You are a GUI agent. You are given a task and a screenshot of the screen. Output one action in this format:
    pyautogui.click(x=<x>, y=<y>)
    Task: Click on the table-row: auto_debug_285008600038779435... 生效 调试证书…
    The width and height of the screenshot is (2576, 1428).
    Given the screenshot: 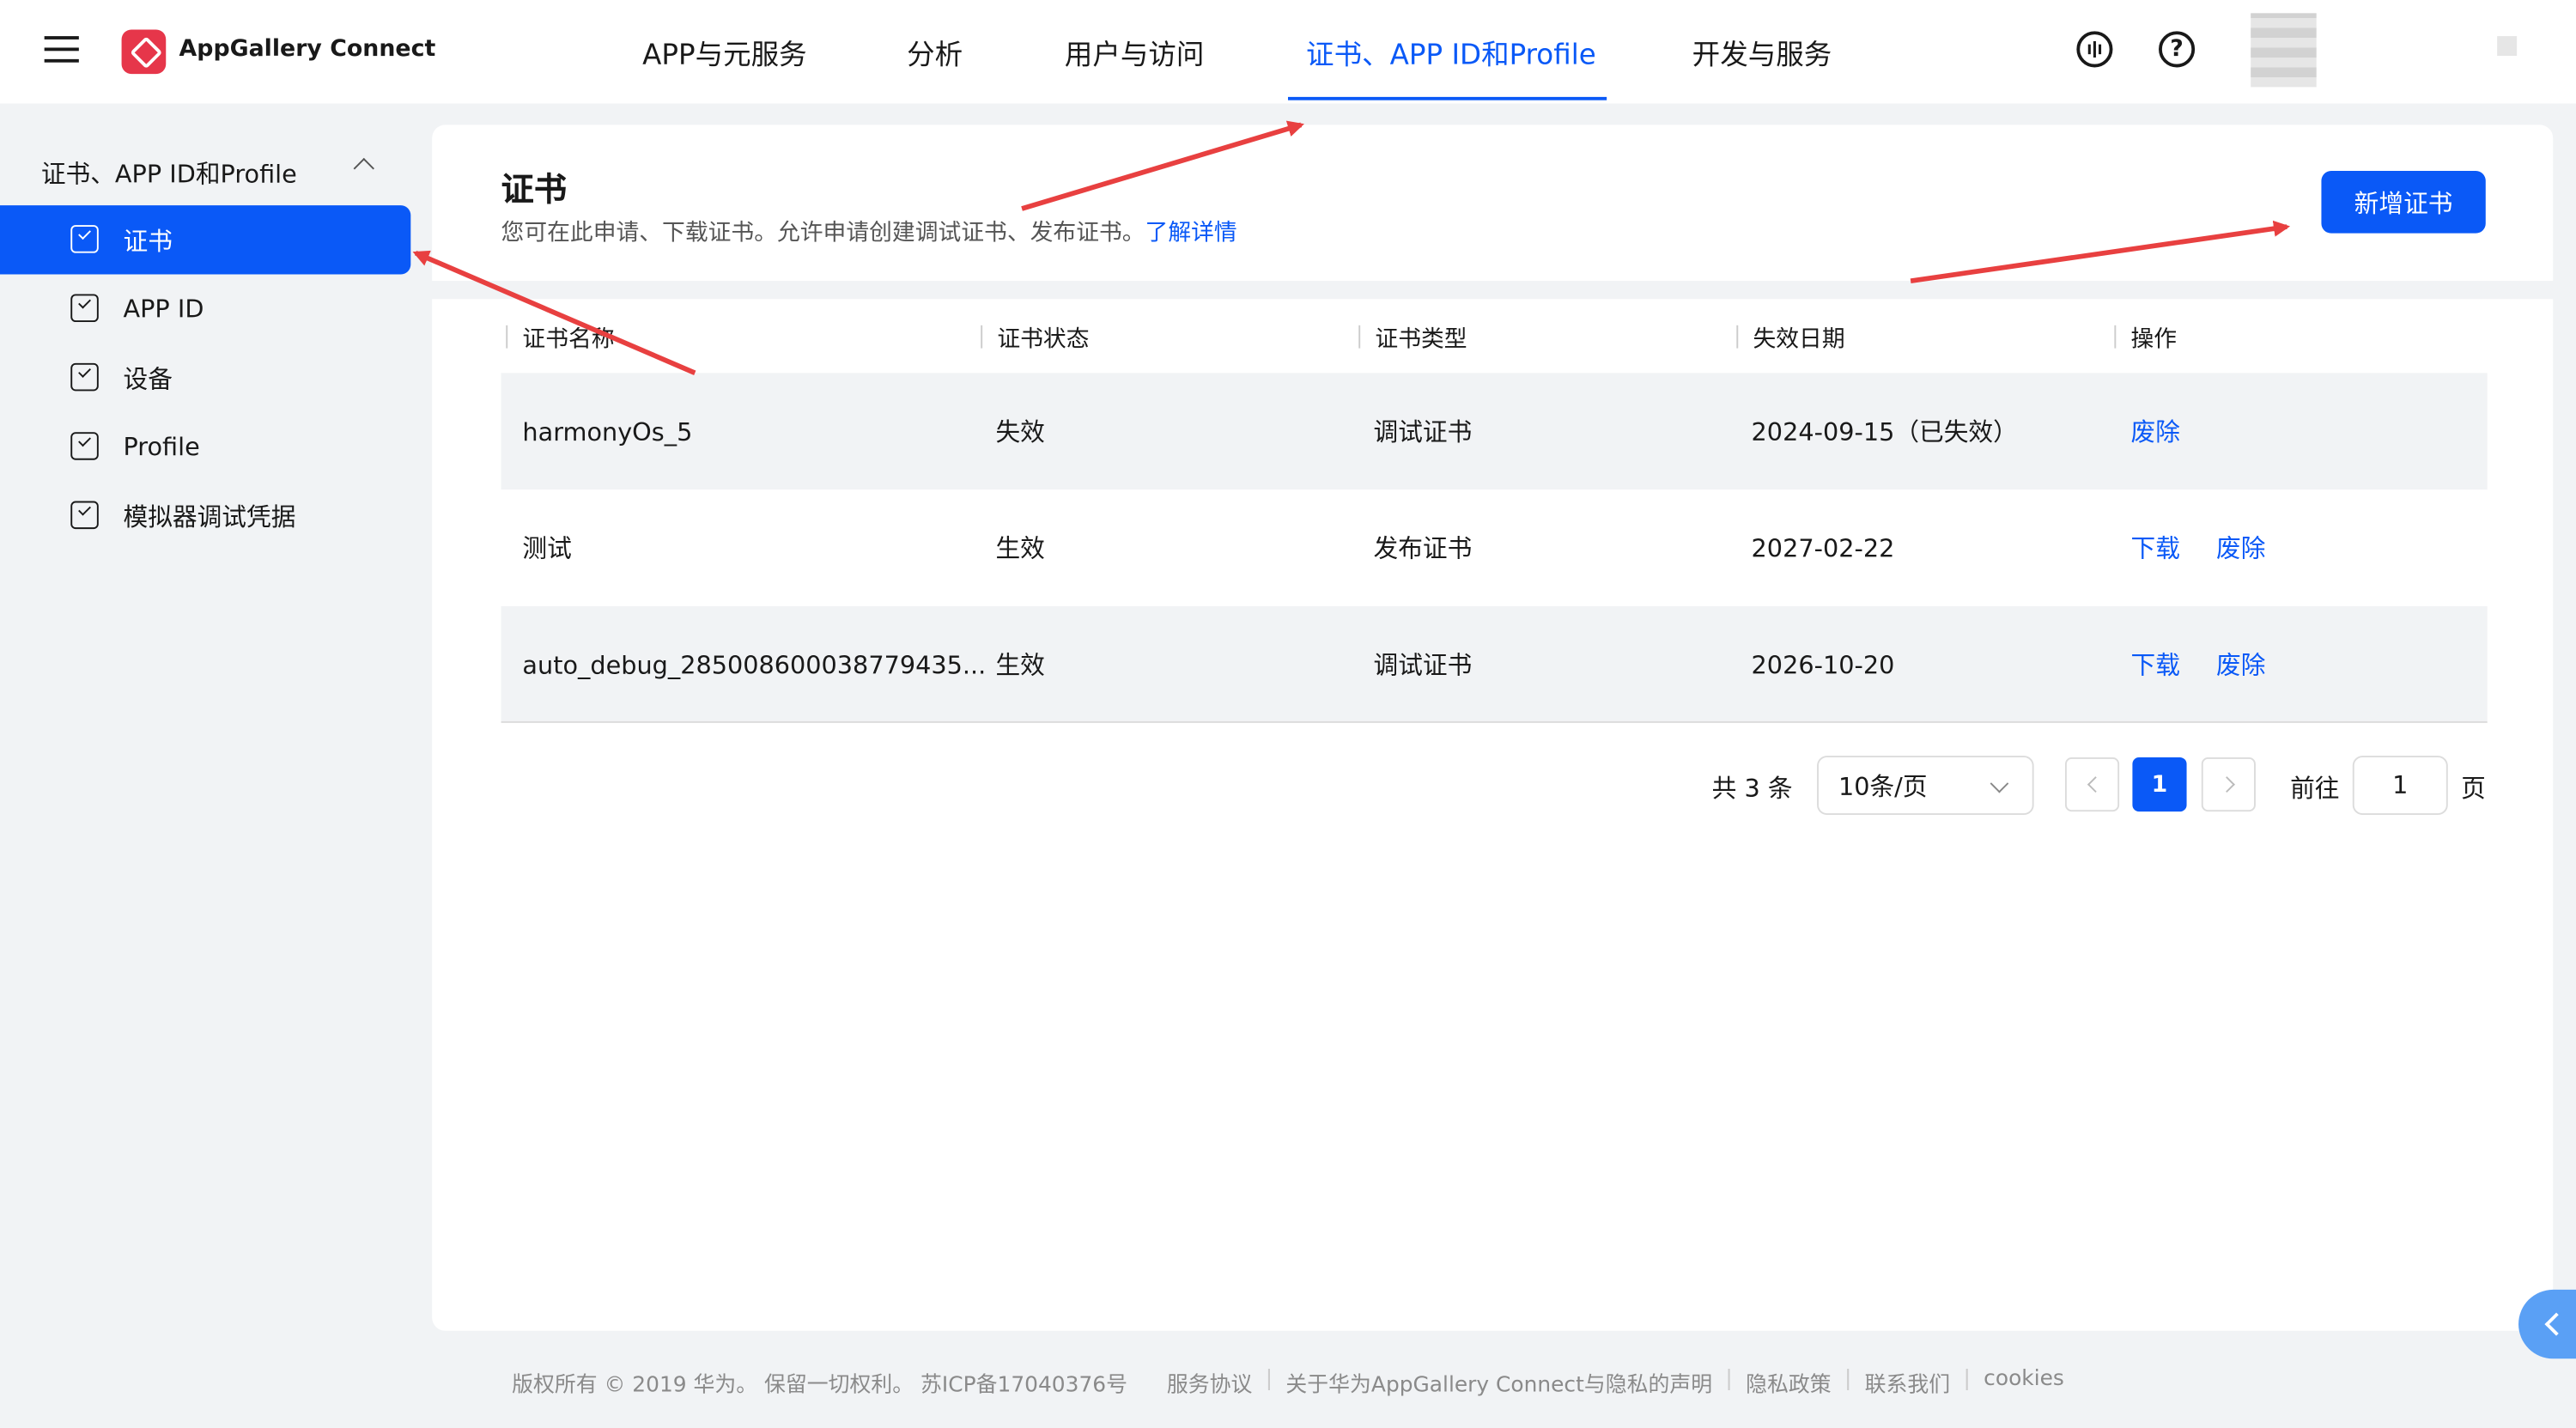 What is the action you would take?
    pyautogui.click(x=1495, y=664)
    